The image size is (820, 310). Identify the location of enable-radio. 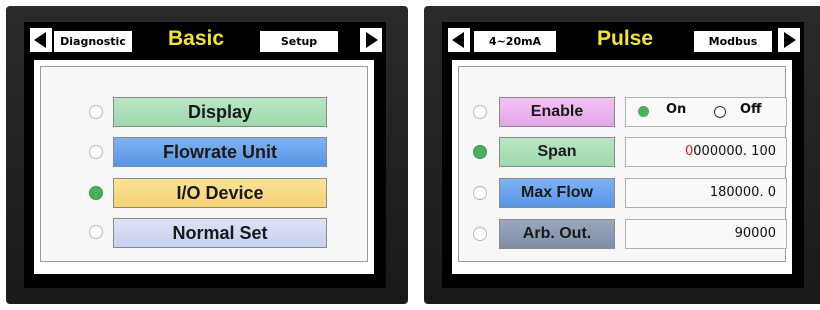
(480, 112).